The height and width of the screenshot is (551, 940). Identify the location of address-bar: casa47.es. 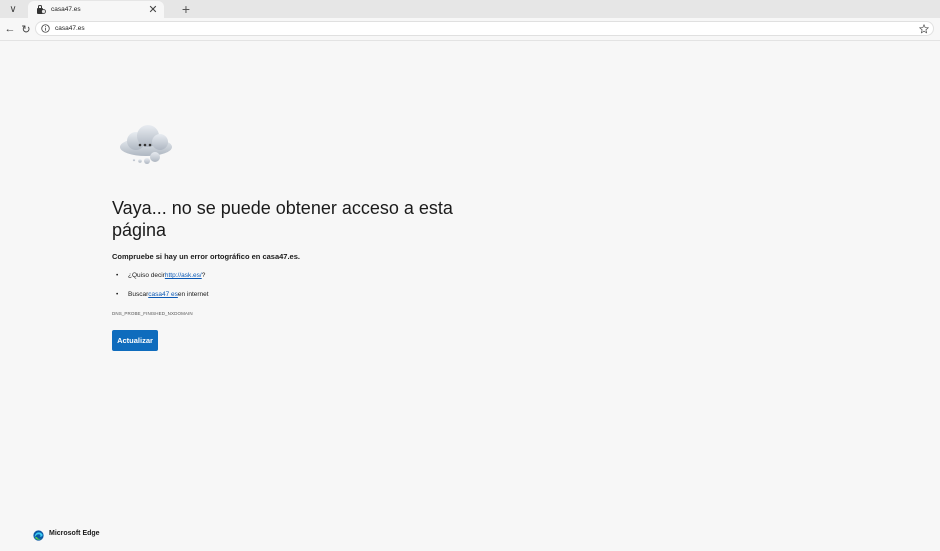
(484, 28).